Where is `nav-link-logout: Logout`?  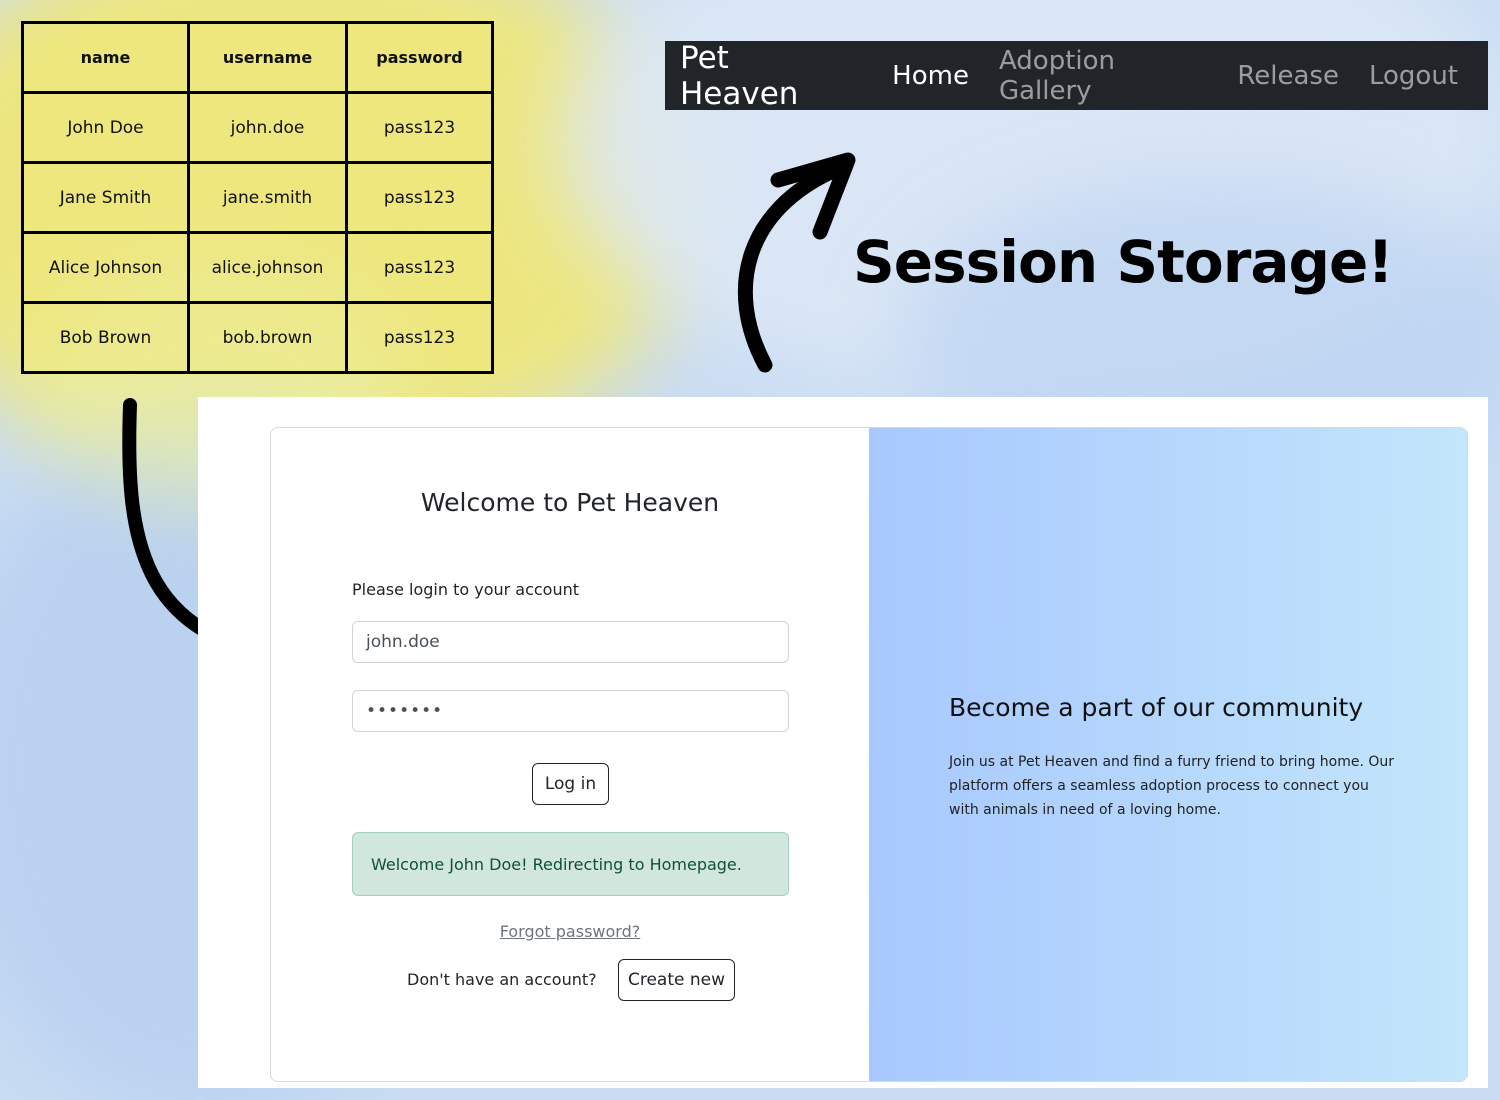
nav-link-logout: Logout is located at coordinates (1413, 76).